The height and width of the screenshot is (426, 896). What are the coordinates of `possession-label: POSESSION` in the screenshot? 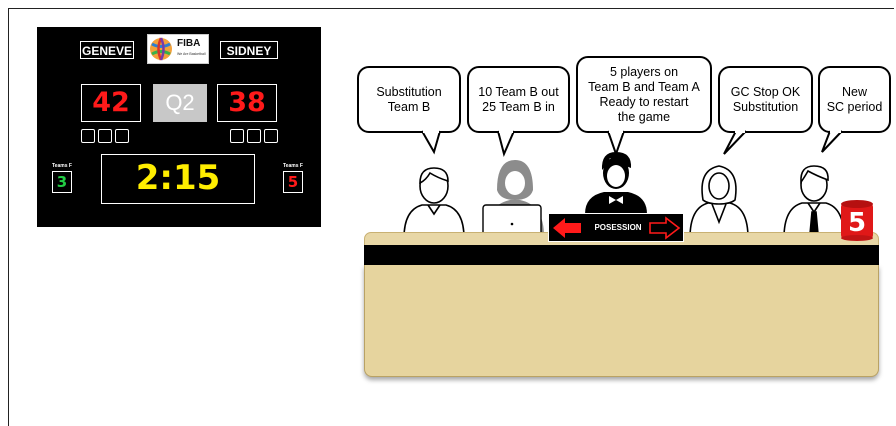 It's located at (618, 227).